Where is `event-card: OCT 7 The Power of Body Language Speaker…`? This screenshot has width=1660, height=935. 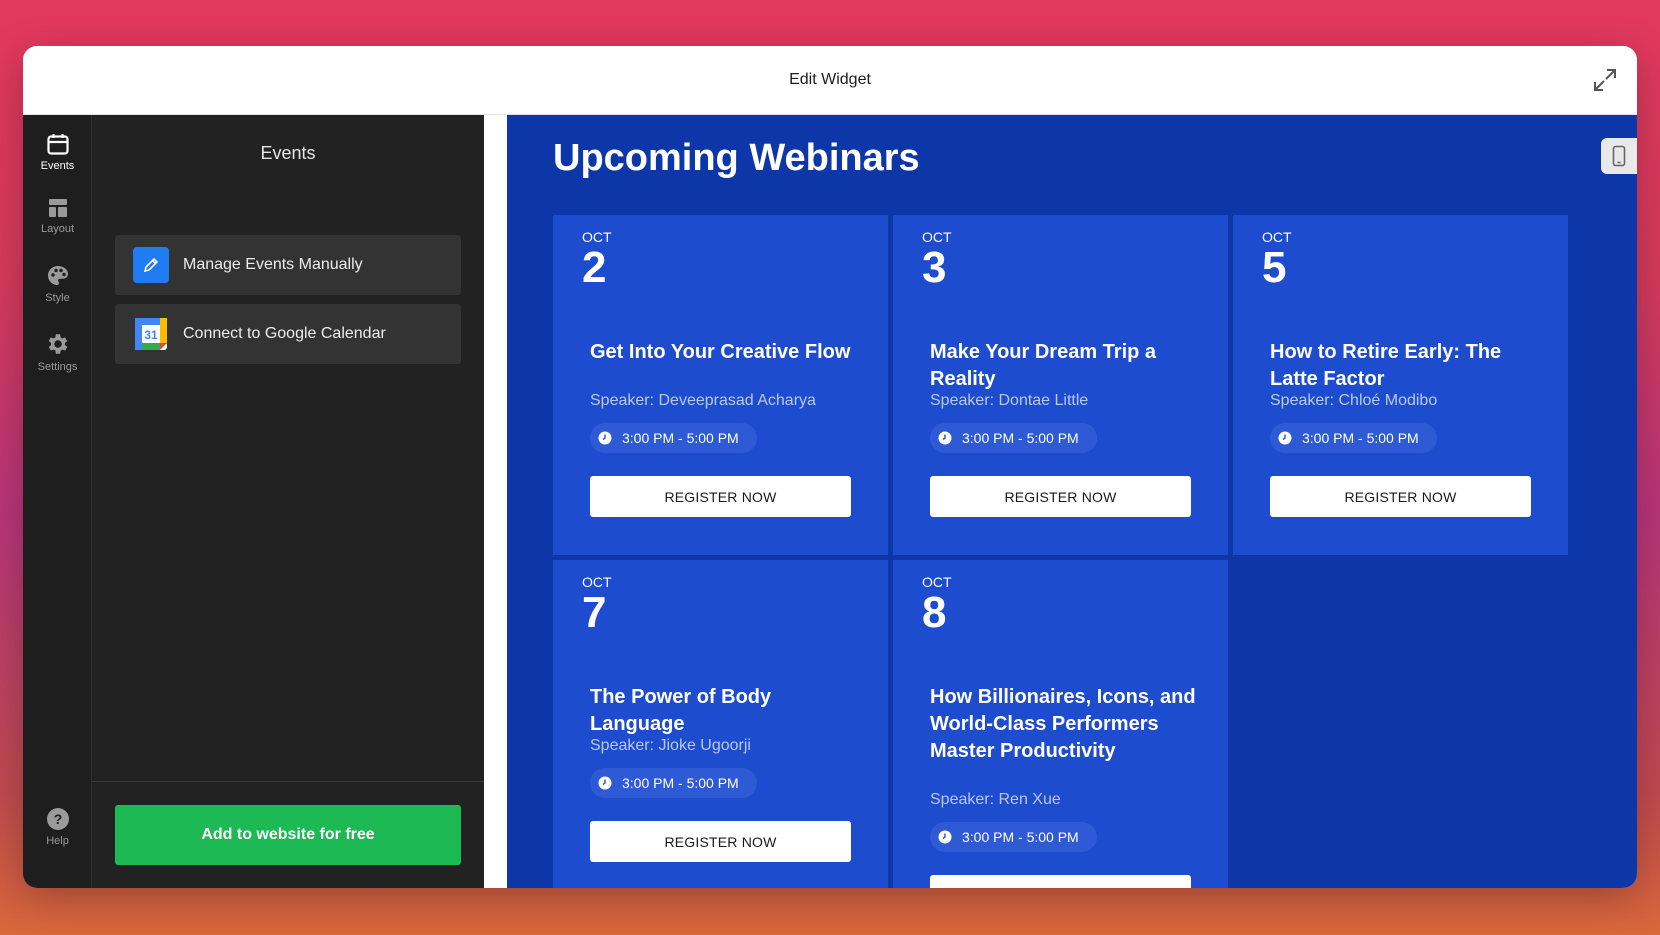
event-card: OCT 7 The Power of Body Language Speaker… is located at coordinates (720, 724).